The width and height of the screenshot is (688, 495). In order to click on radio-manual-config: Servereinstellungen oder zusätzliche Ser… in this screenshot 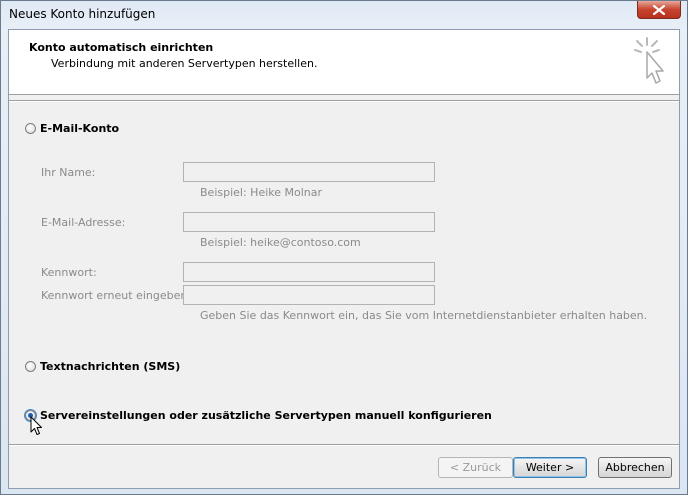, I will do `click(258, 415)`.